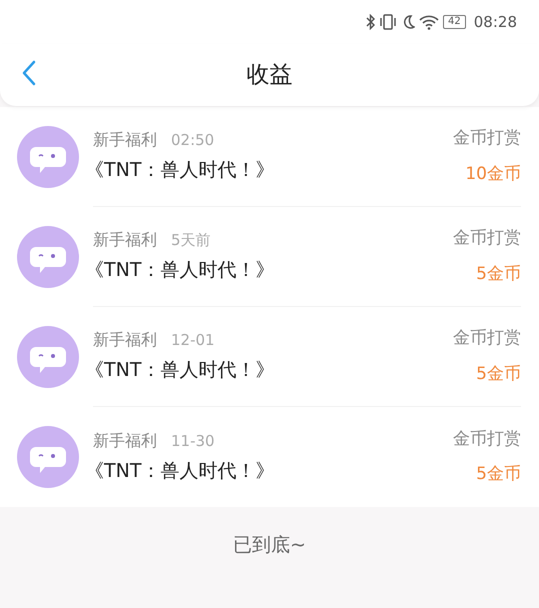 The width and height of the screenshot is (539, 608). What do you see at coordinates (193, 441) in the screenshot?
I see `time-label: 11-30` at bounding box center [193, 441].